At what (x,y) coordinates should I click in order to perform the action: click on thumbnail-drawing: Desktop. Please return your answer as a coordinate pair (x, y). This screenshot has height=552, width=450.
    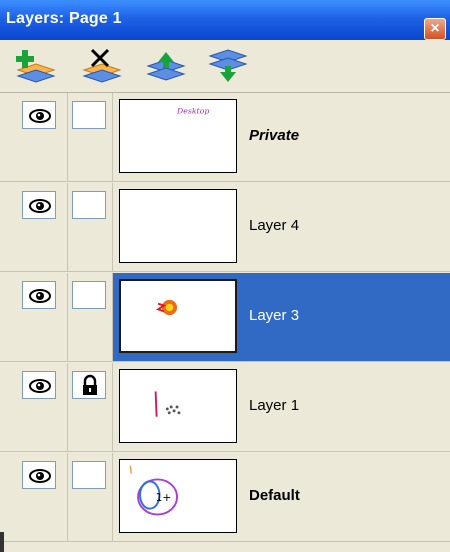
    Looking at the image, I should click on (192, 111).